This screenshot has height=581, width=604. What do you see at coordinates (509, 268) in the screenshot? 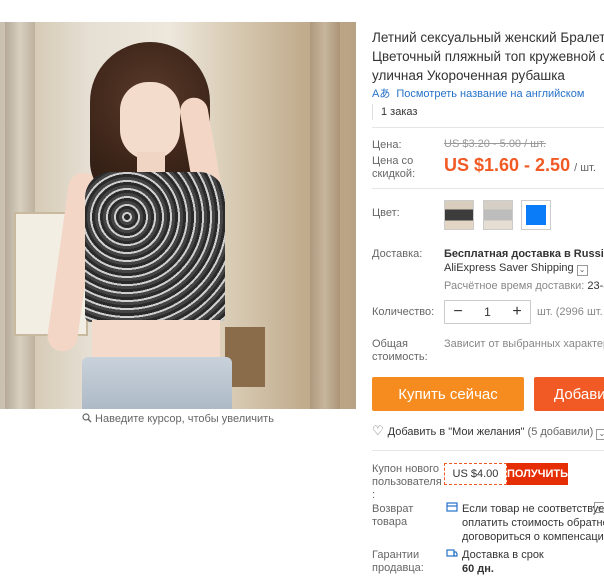
I see `shipping-service-label: AliExpress Saver Shipping` at bounding box center [509, 268].